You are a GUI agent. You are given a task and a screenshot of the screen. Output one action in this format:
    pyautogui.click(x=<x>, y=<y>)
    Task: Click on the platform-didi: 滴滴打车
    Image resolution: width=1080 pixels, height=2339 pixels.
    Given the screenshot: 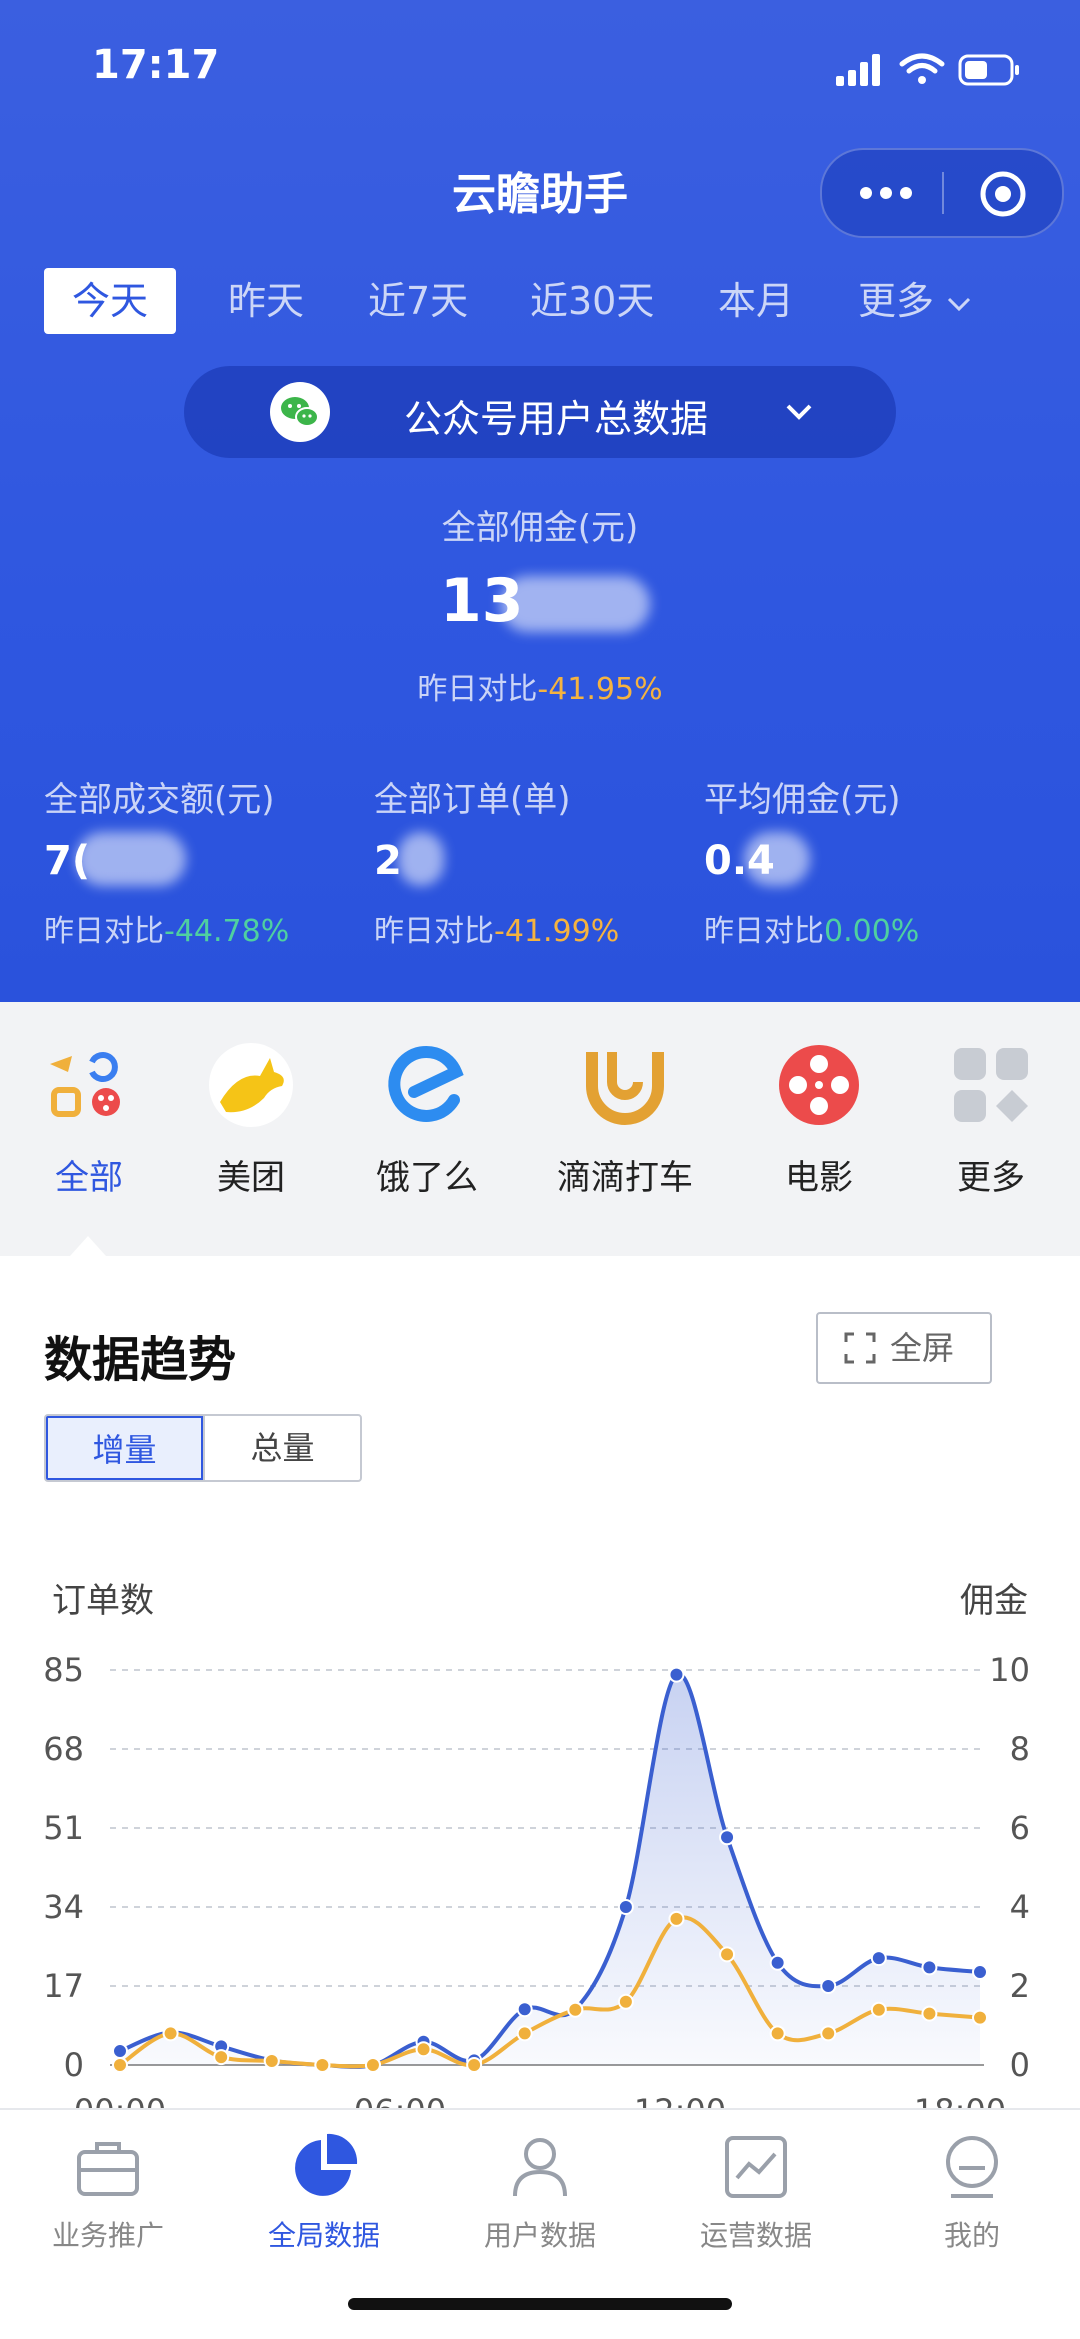 What is the action you would take?
    pyautogui.click(x=625, y=1120)
    